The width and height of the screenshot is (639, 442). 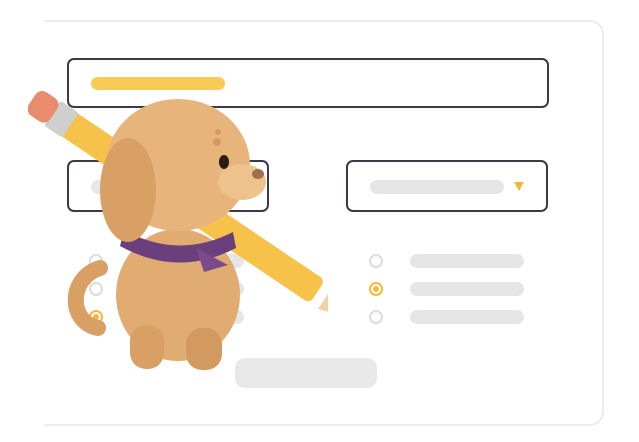 What do you see at coordinates (158, 83) in the screenshot?
I see `title-placeholder-bar` at bounding box center [158, 83].